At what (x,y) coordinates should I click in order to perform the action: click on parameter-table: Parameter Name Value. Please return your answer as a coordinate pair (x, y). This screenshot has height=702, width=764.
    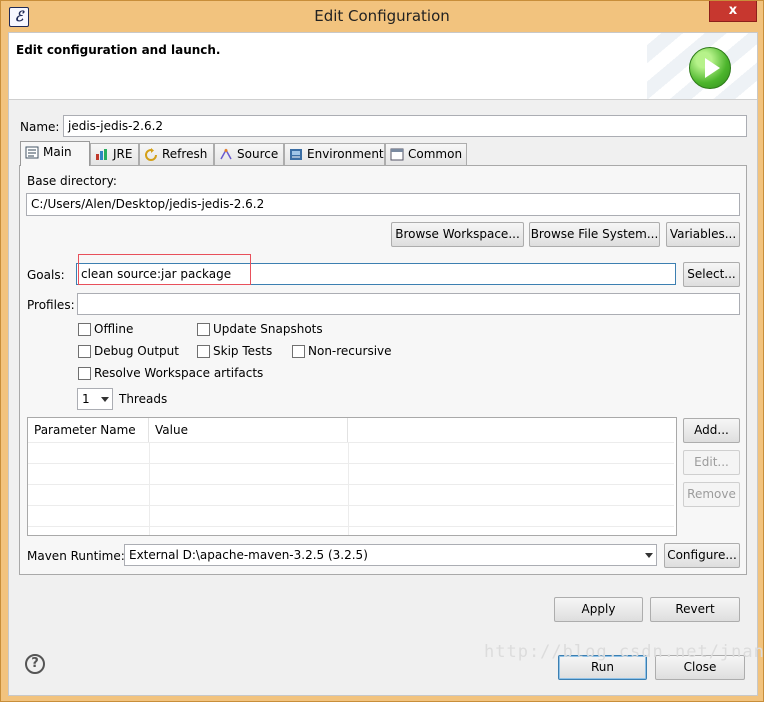
    Looking at the image, I should click on (352, 476).